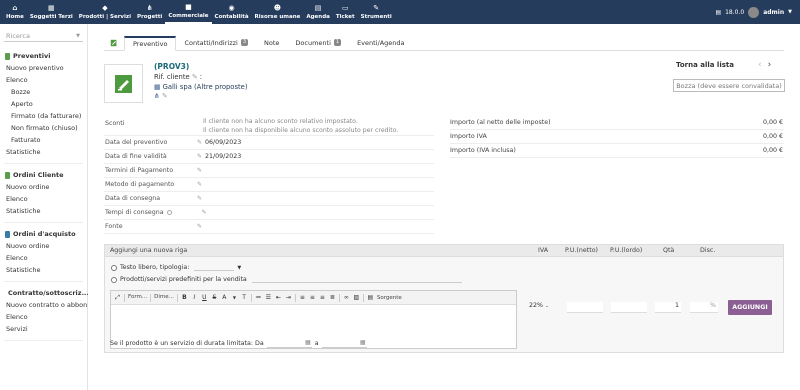 The image size is (800, 390). Describe the element at coordinates (169, 212) in the screenshot. I see `info-icon` at that location.